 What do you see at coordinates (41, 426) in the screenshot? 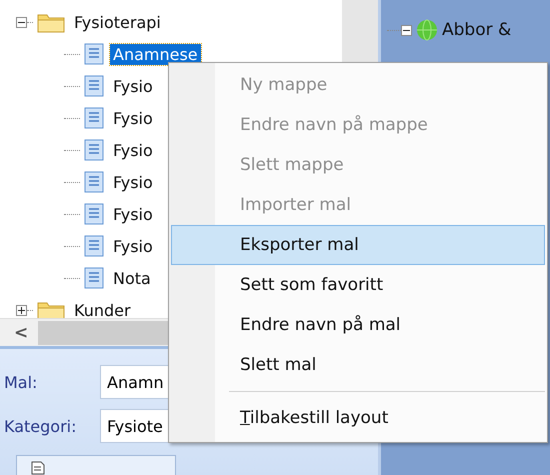
I see `field-label: Kategori:` at bounding box center [41, 426].